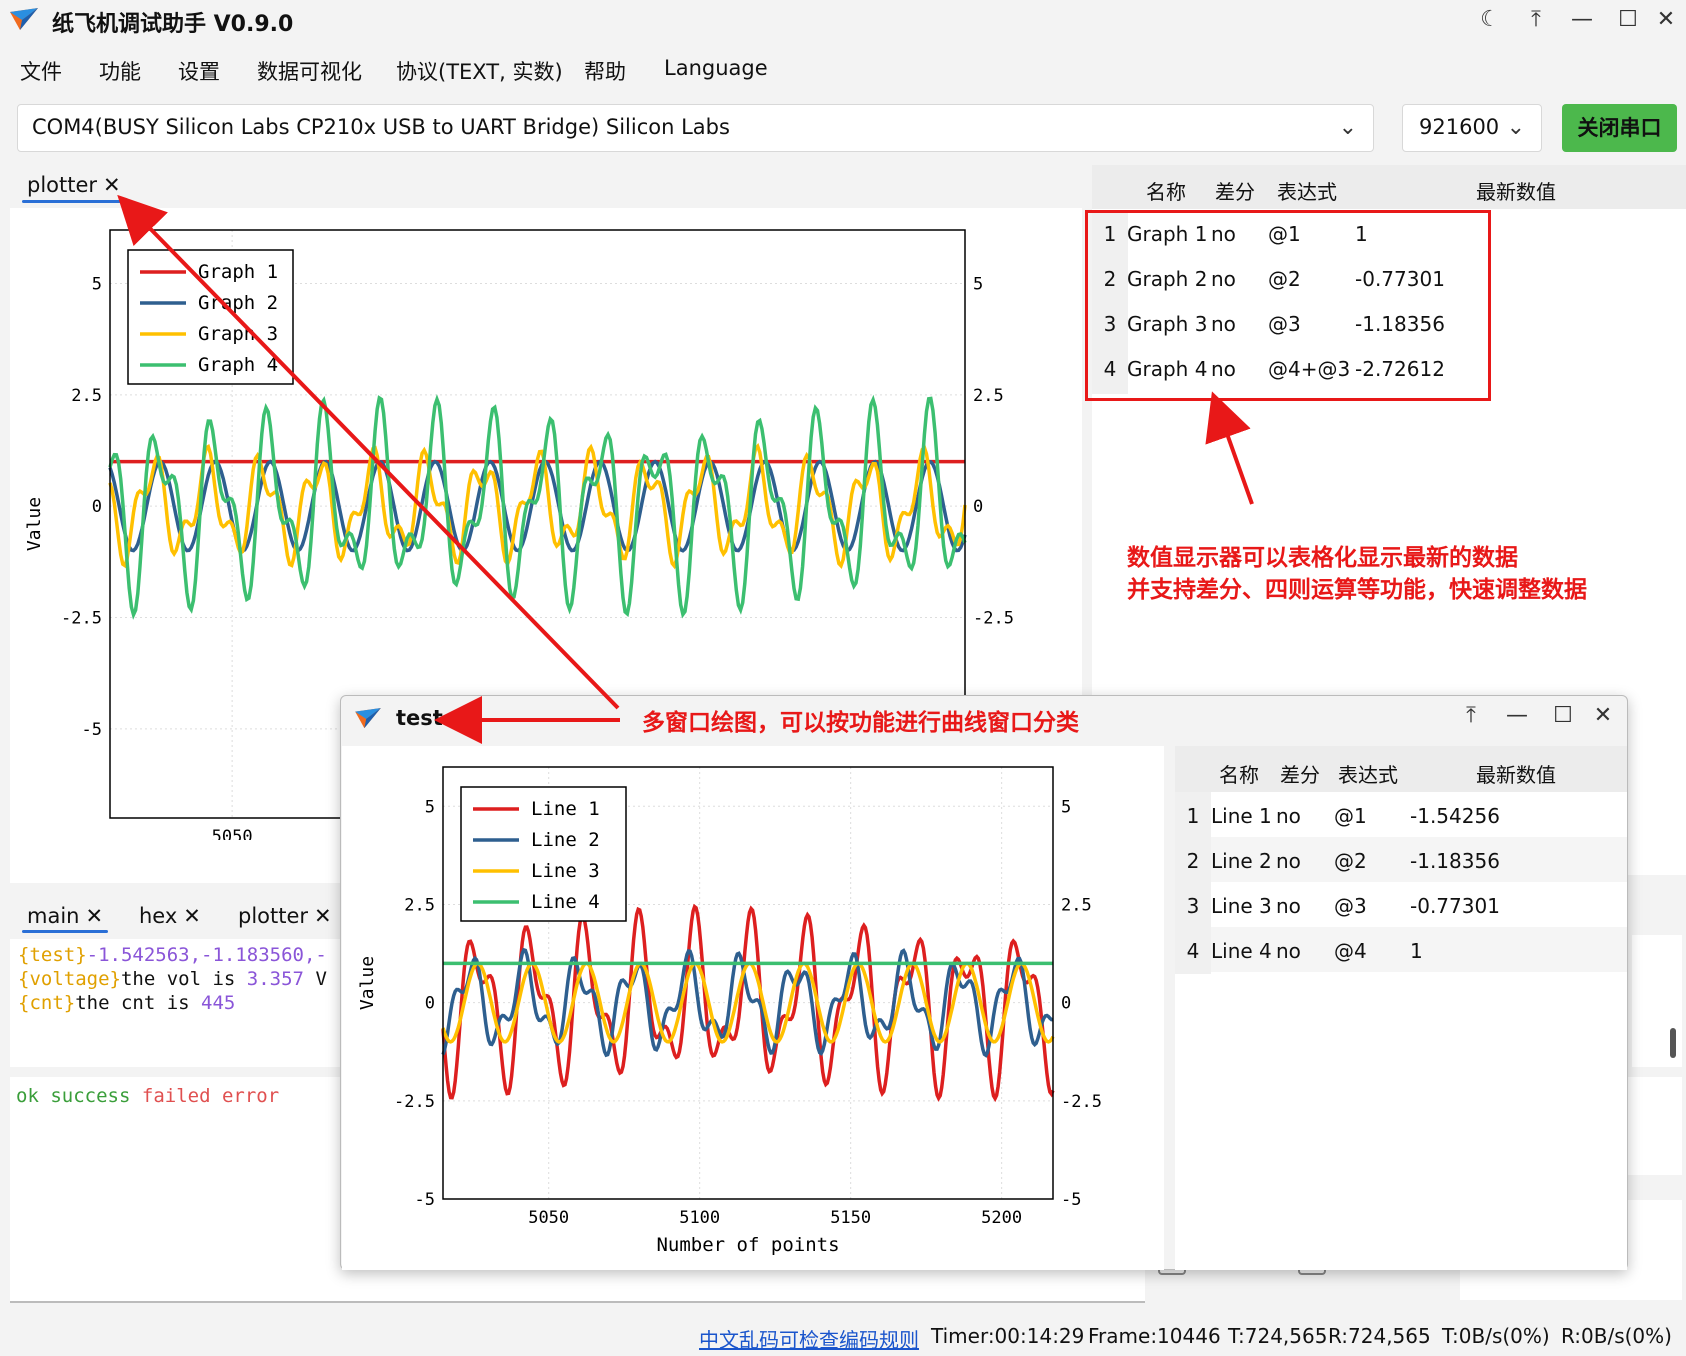 The image size is (1686, 1356). What do you see at coordinates (52, 955) in the screenshot?
I see `terminal-tag: {test}` at bounding box center [52, 955].